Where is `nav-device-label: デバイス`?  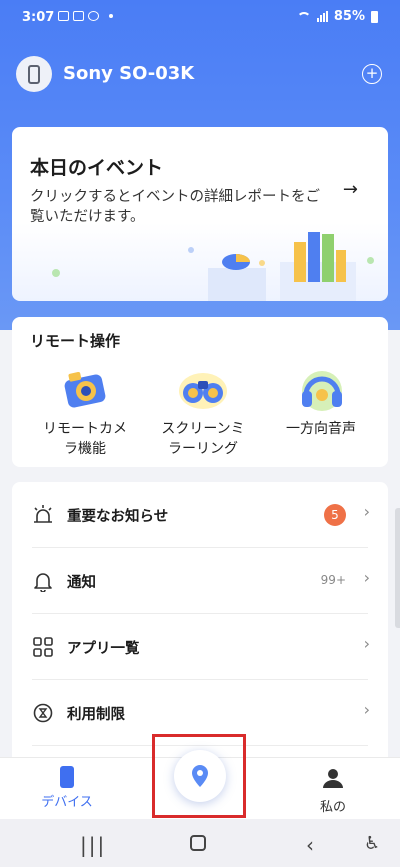 nav-device-label: デバイス is located at coordinates (67, 802).